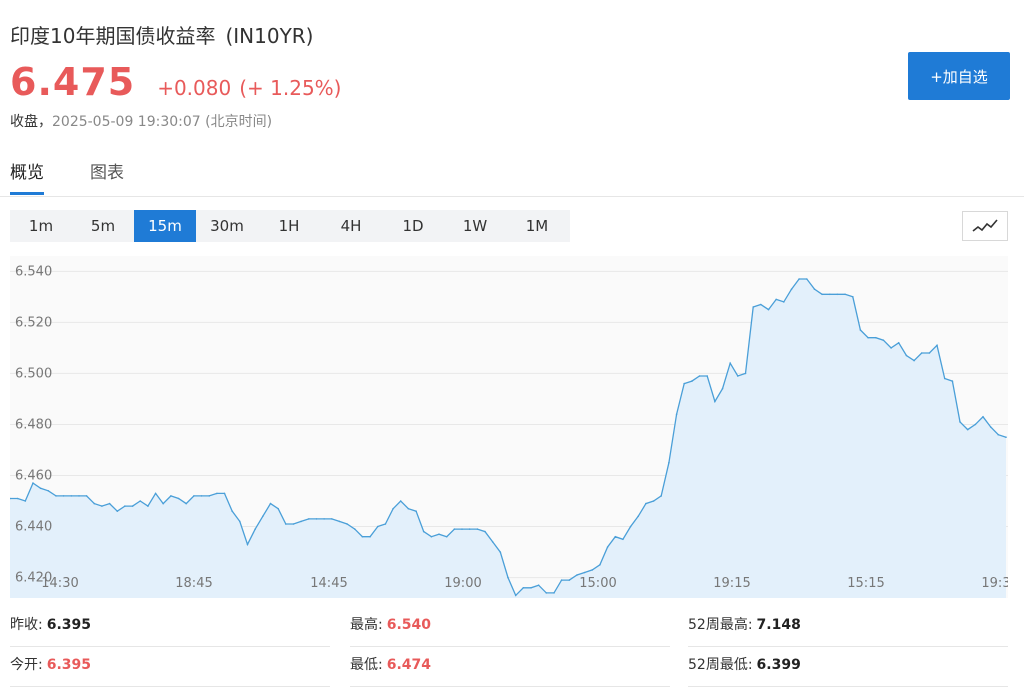 The height and width of the screenshot is (690, 1024). Describe the element at coordinates (328, 583) in the screenshot. I see `x-tick-label: 14:45` at that location.